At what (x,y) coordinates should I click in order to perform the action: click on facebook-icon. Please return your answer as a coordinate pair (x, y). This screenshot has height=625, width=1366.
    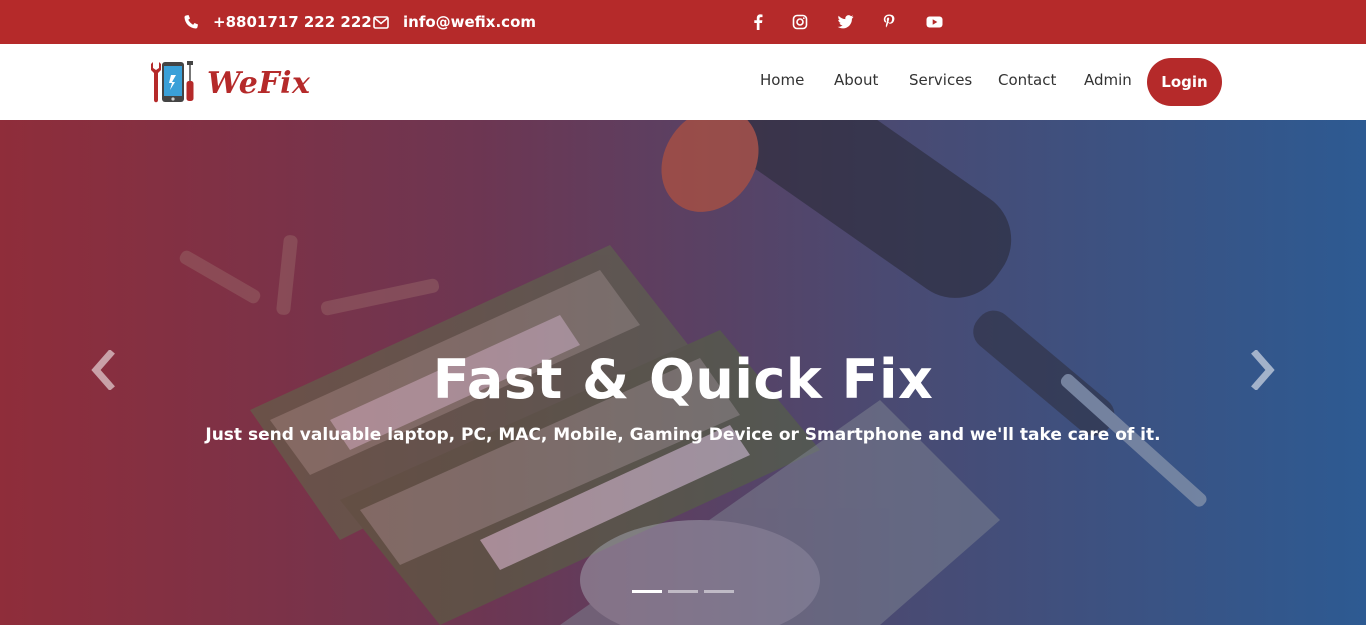
    Looking at the image, I should click on (758, 22).